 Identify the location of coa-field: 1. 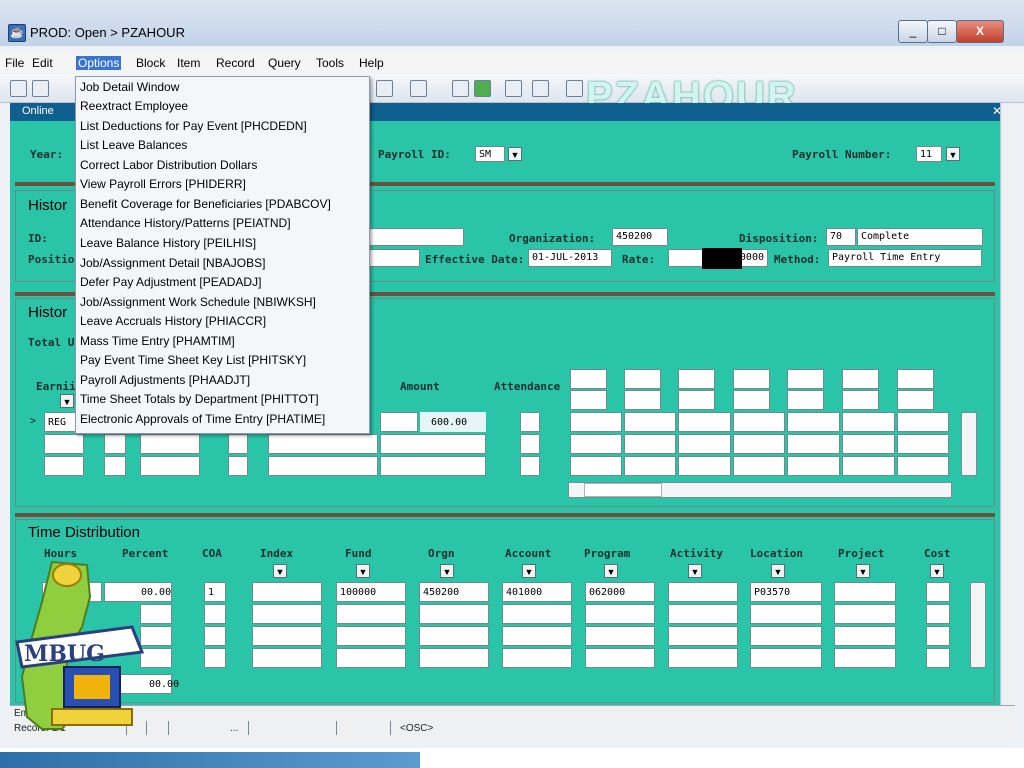
(215, 592).